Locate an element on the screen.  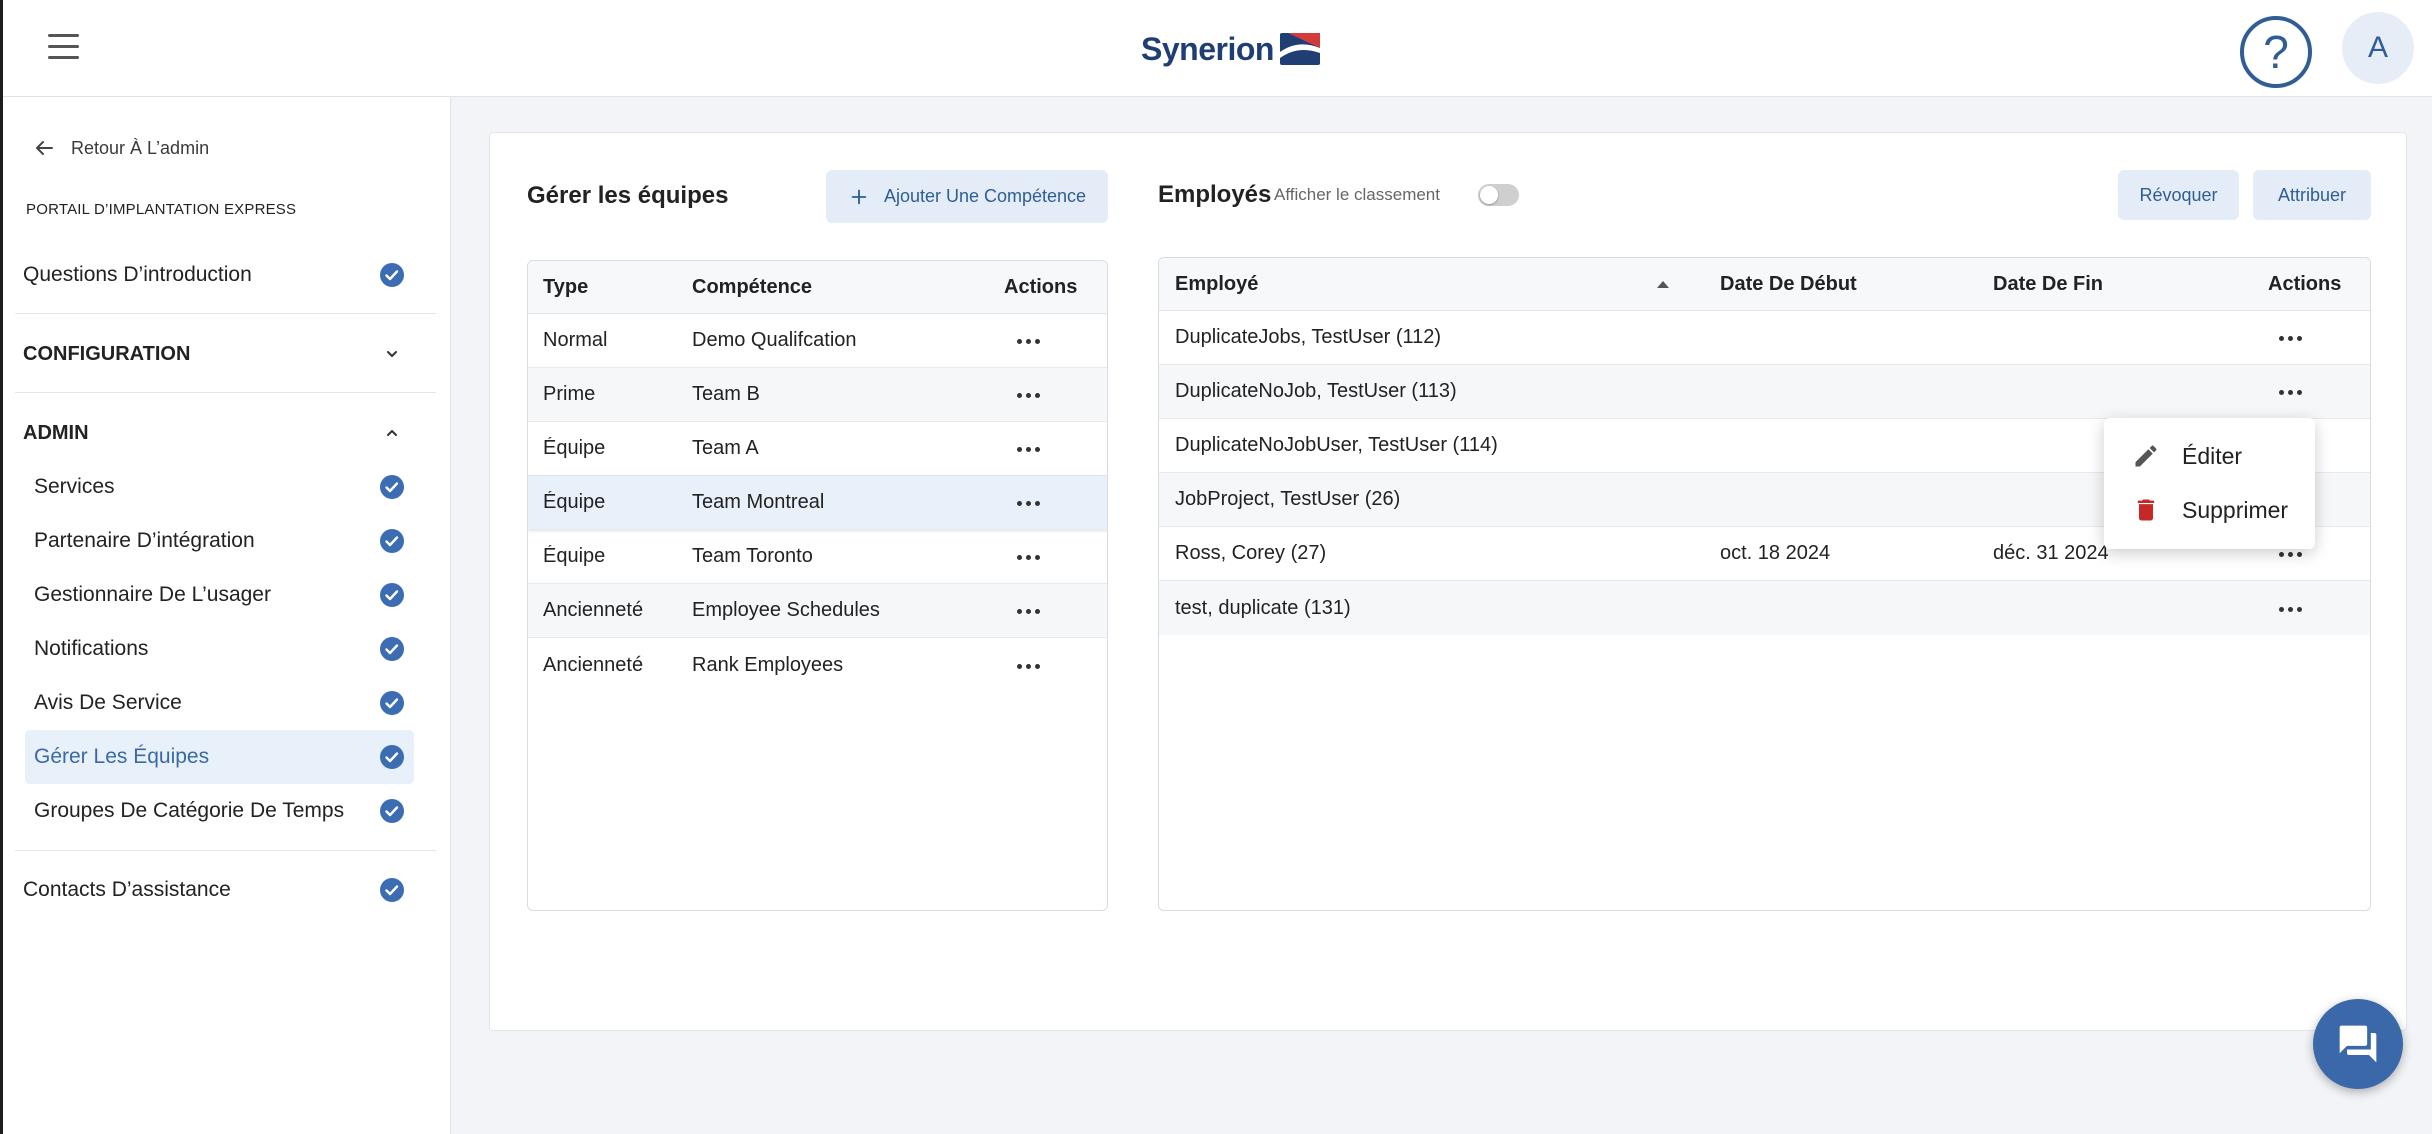
revoke-button: Révoquer is located at coordinates (2178, 195).